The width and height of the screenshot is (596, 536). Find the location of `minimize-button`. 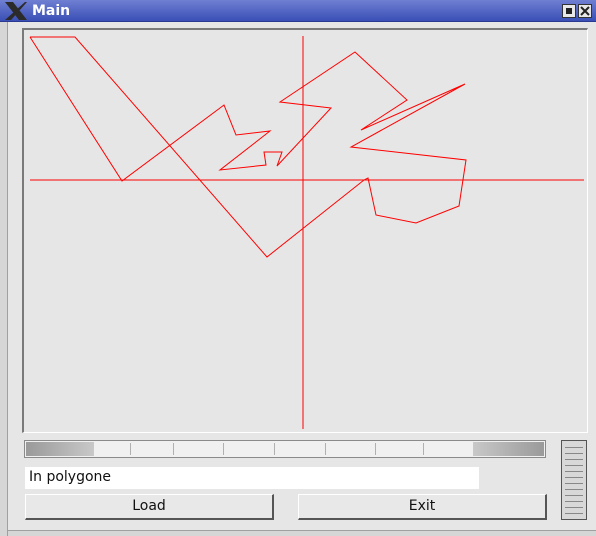

minimize-button is located at coordinates (569, 11).